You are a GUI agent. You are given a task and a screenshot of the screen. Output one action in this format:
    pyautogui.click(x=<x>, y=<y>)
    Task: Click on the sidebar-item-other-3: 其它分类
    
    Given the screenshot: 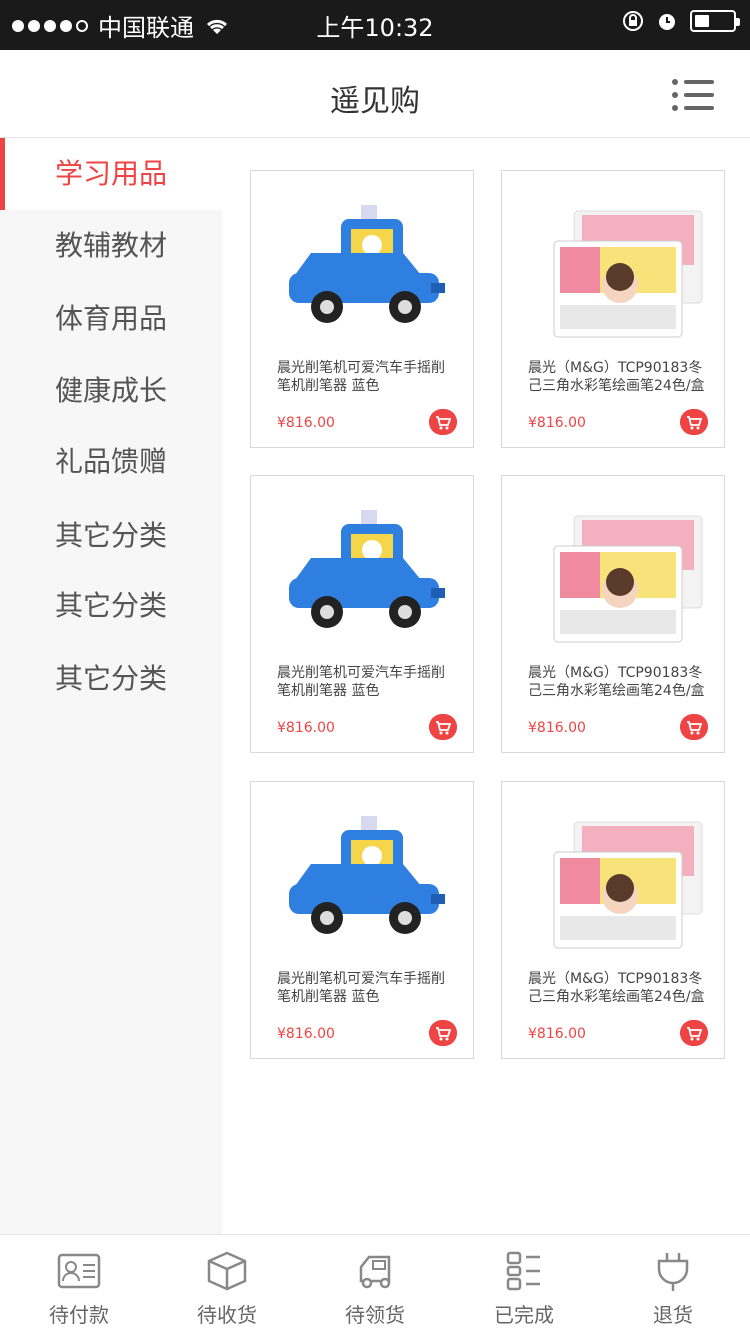 What is the action you would take?
    pyautogui.click(x=111, y=679)
    